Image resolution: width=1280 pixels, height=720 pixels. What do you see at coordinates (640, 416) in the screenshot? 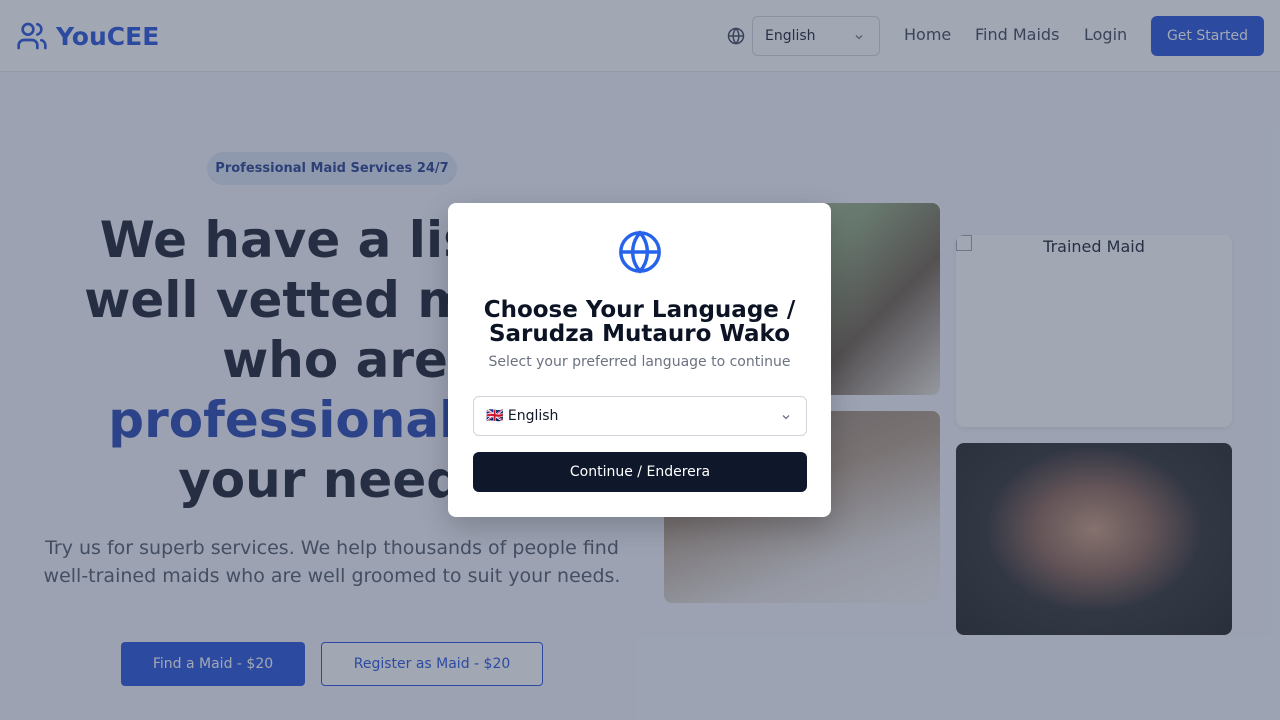
I see `modal-language-select: 🇬🇧 English` at bounding box center [640, 416].